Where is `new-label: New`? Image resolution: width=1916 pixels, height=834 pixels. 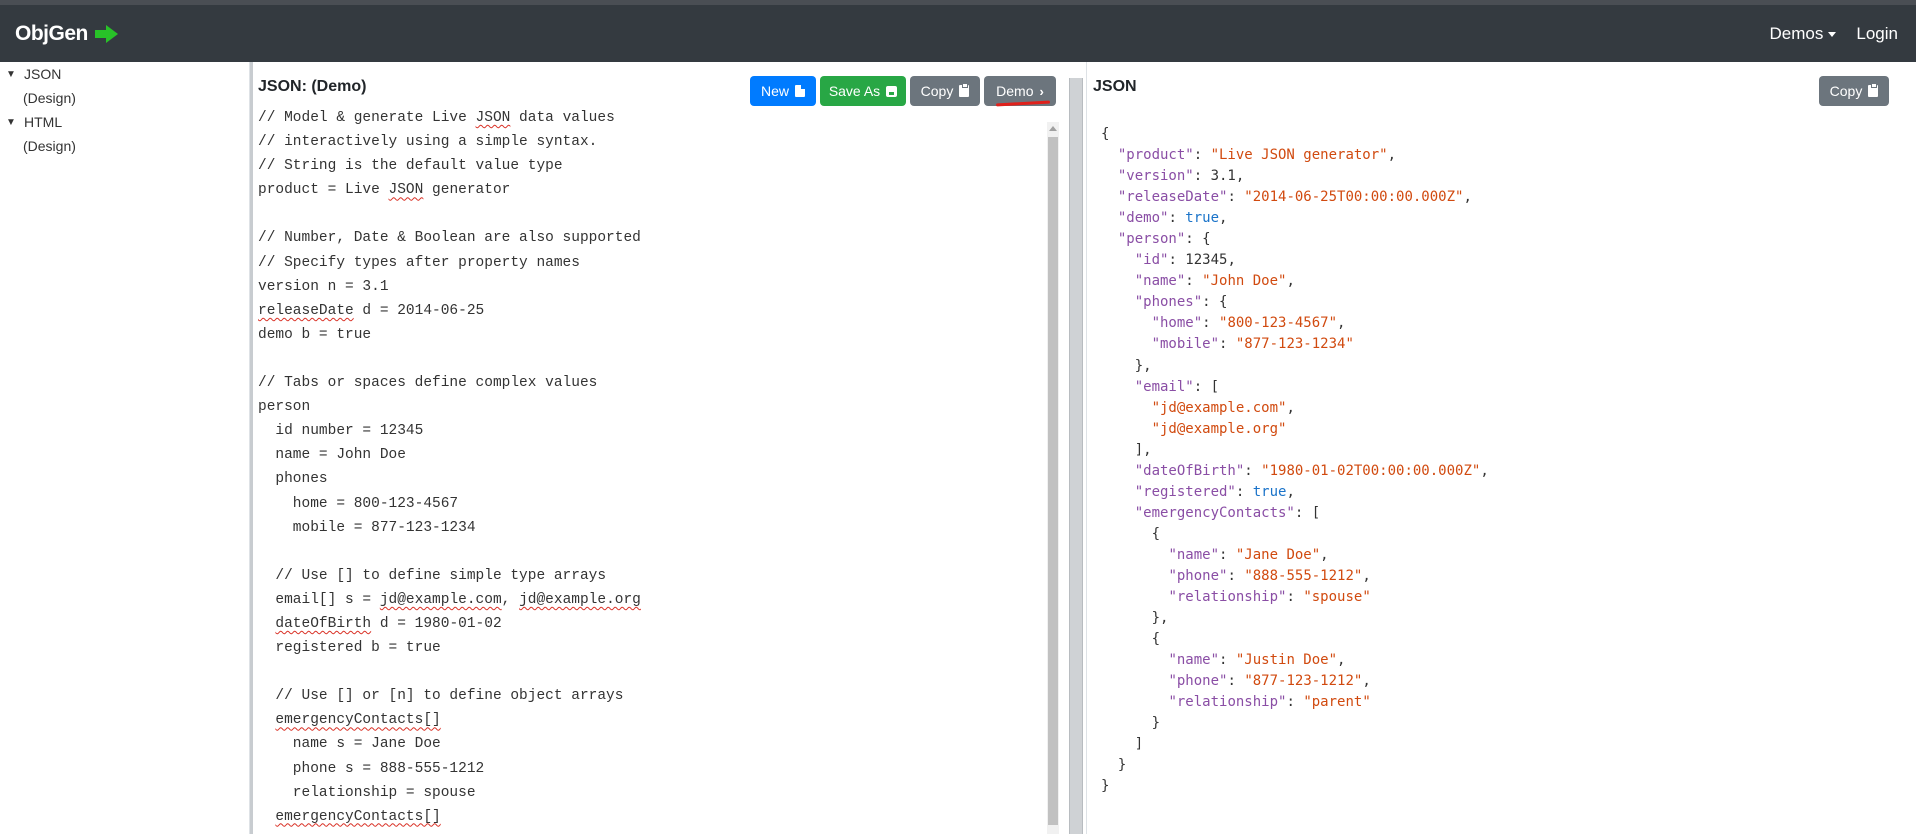
new-label: New is located at coordinates (774, 91).